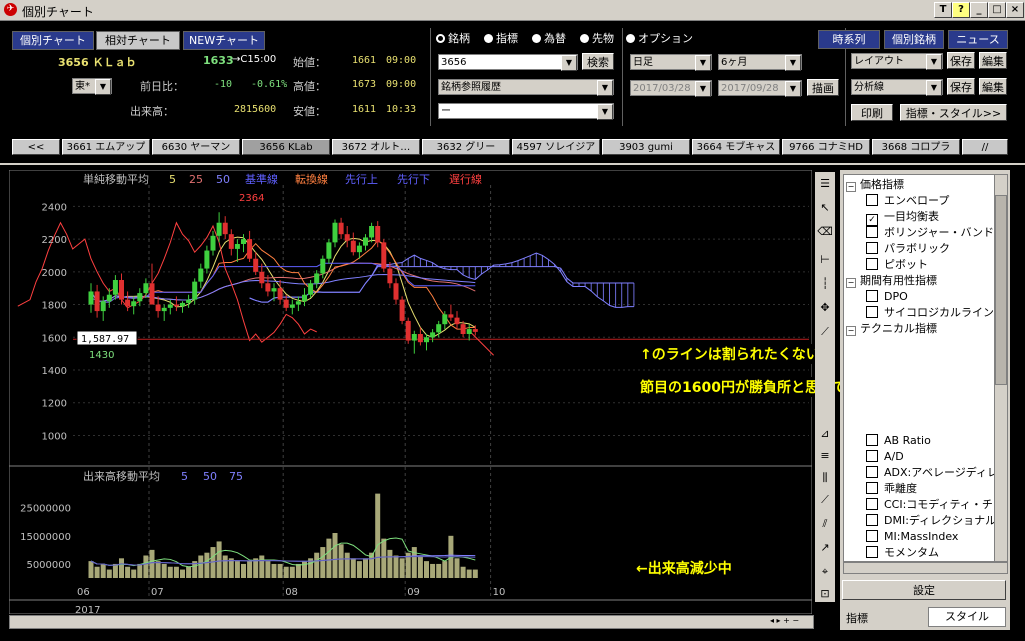  Describe the element at coordinates (659, 38) in the screenshot. I see `radio-options: オプション` at that location.